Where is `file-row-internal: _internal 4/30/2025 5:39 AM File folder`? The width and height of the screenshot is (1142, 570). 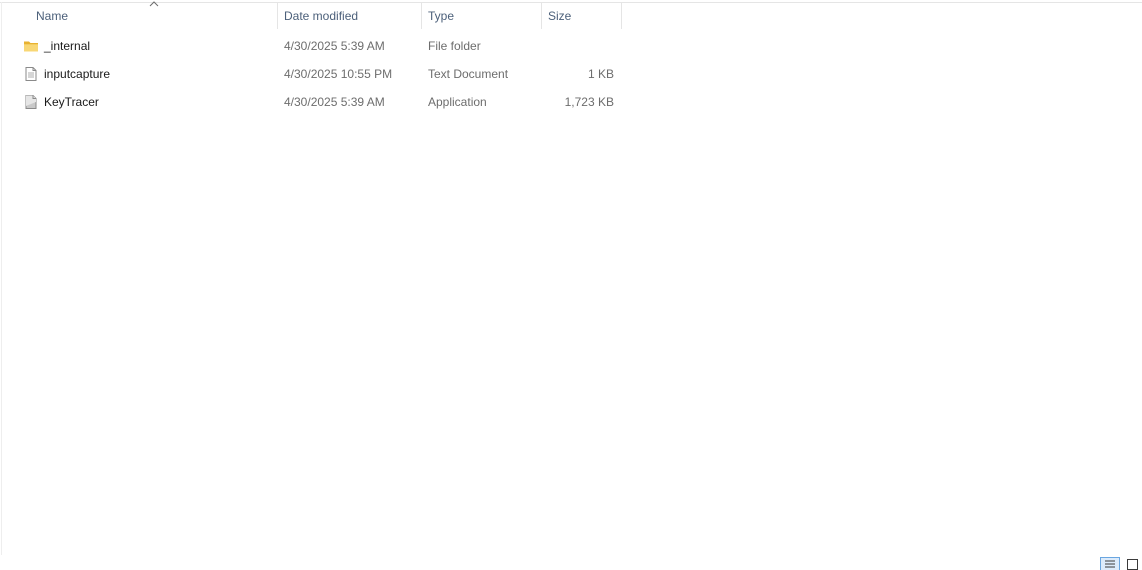
file-row-internal: _internal 4/30/2025 5:39 AM File folder is located at coordinates (321, 46).